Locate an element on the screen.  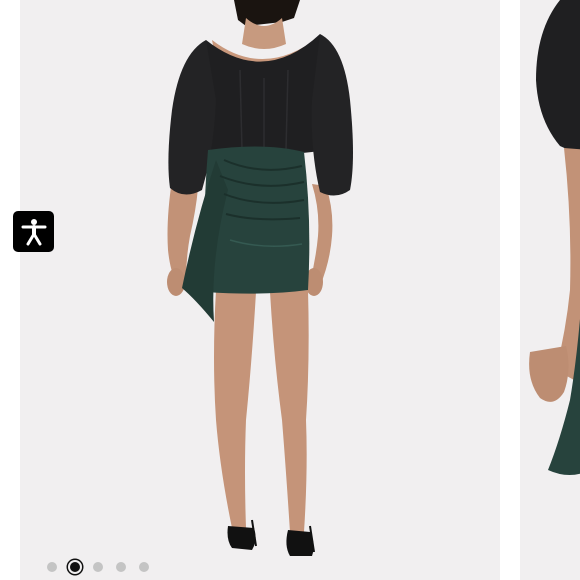
product-image-slide-next is located at coordinates (550, 290).